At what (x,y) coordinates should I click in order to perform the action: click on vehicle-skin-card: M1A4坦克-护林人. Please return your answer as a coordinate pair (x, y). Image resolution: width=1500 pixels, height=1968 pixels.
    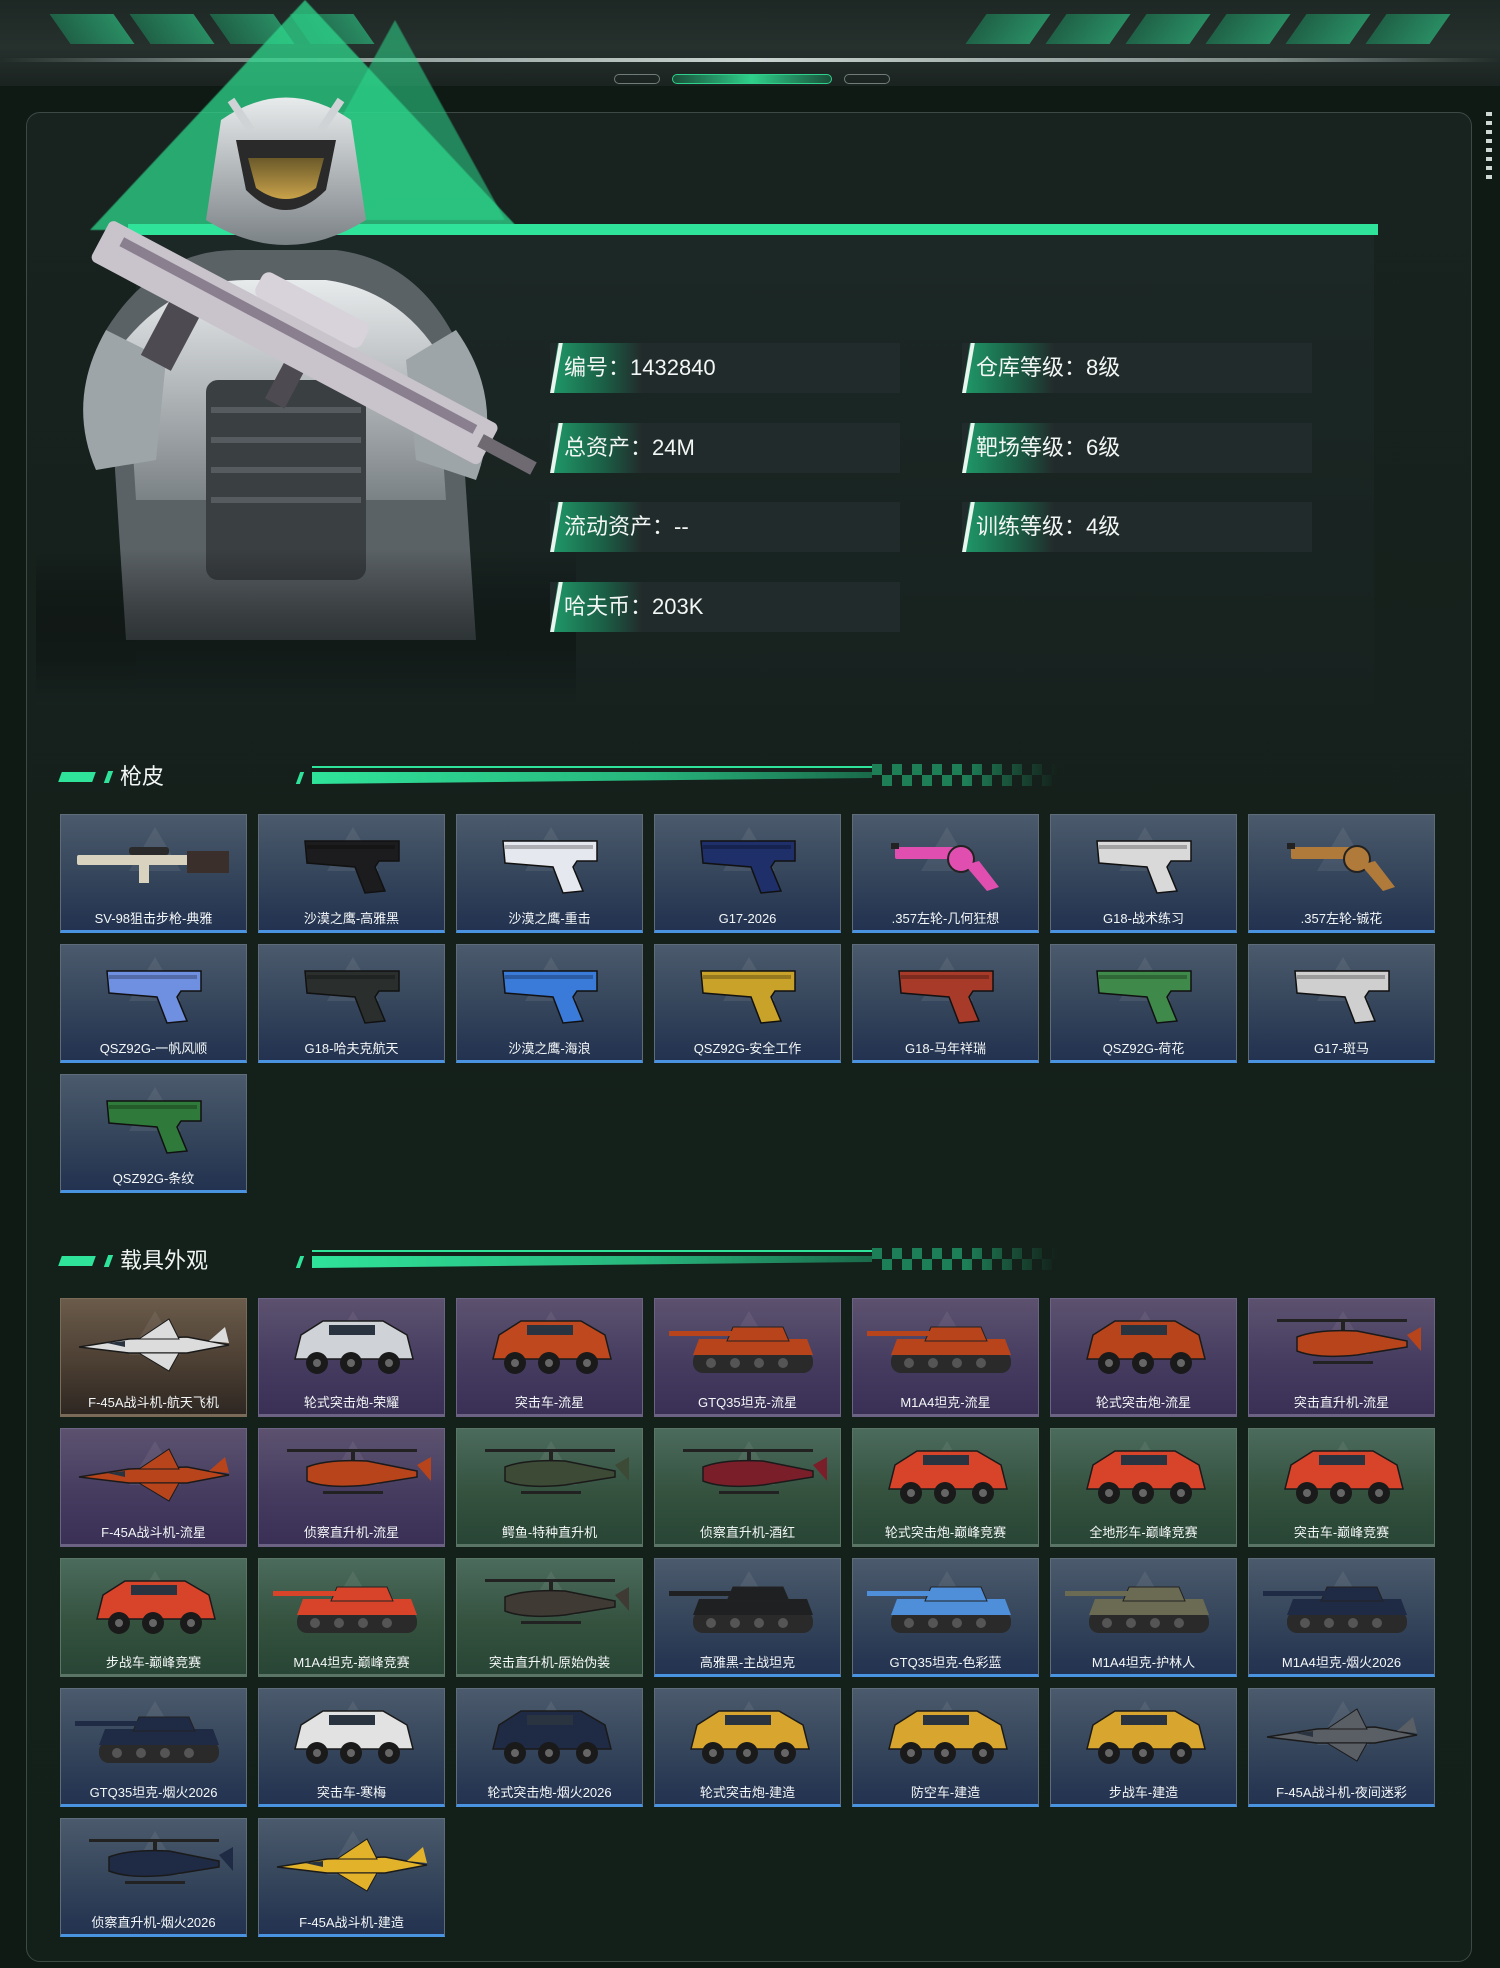
    Looking at the image, I should click on (1143, 1617).